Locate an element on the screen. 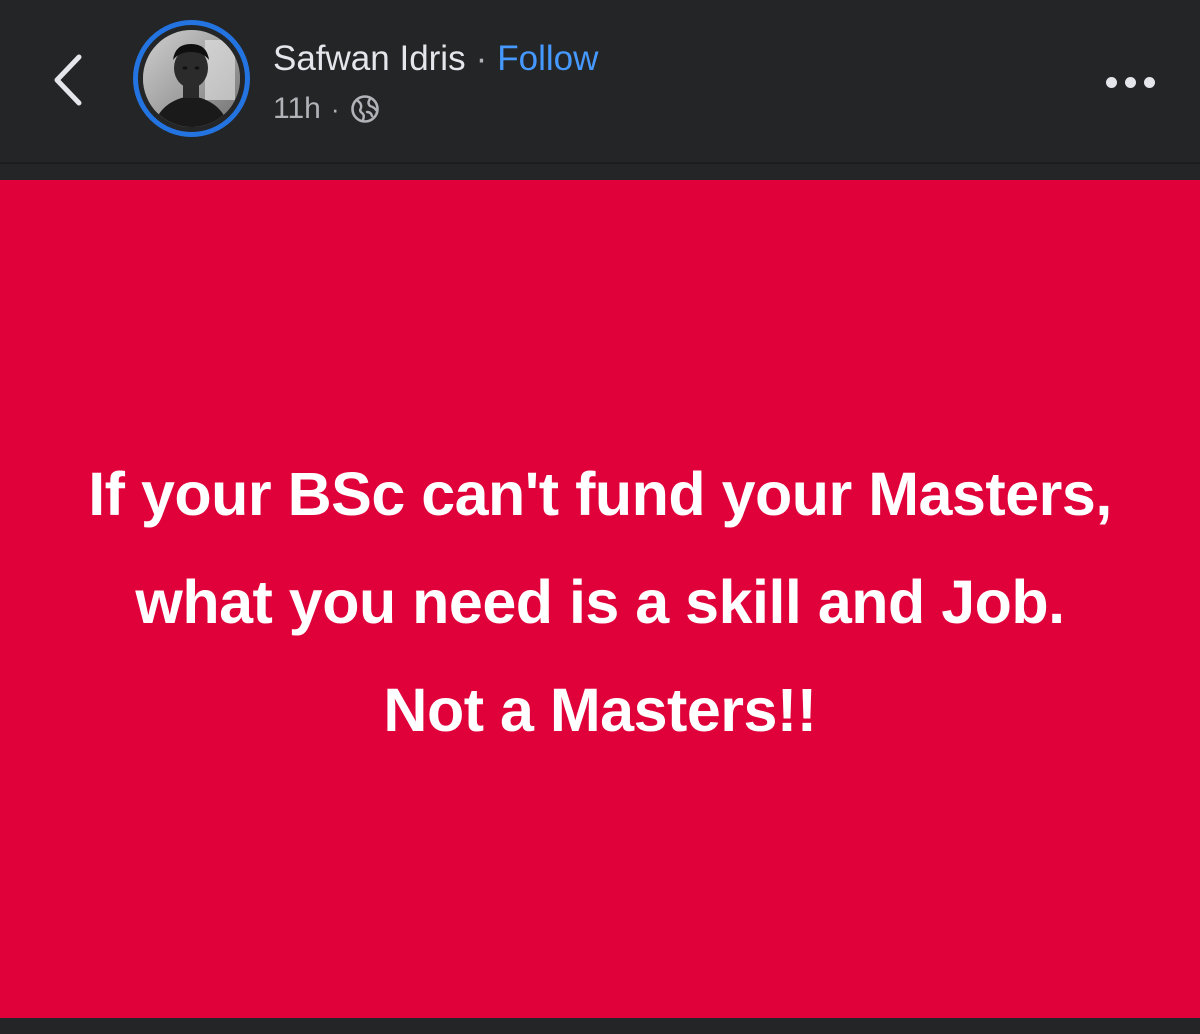 This screenshot has width=1200, height=1034. chevron-left-icon is located at coordinates (68, 80).